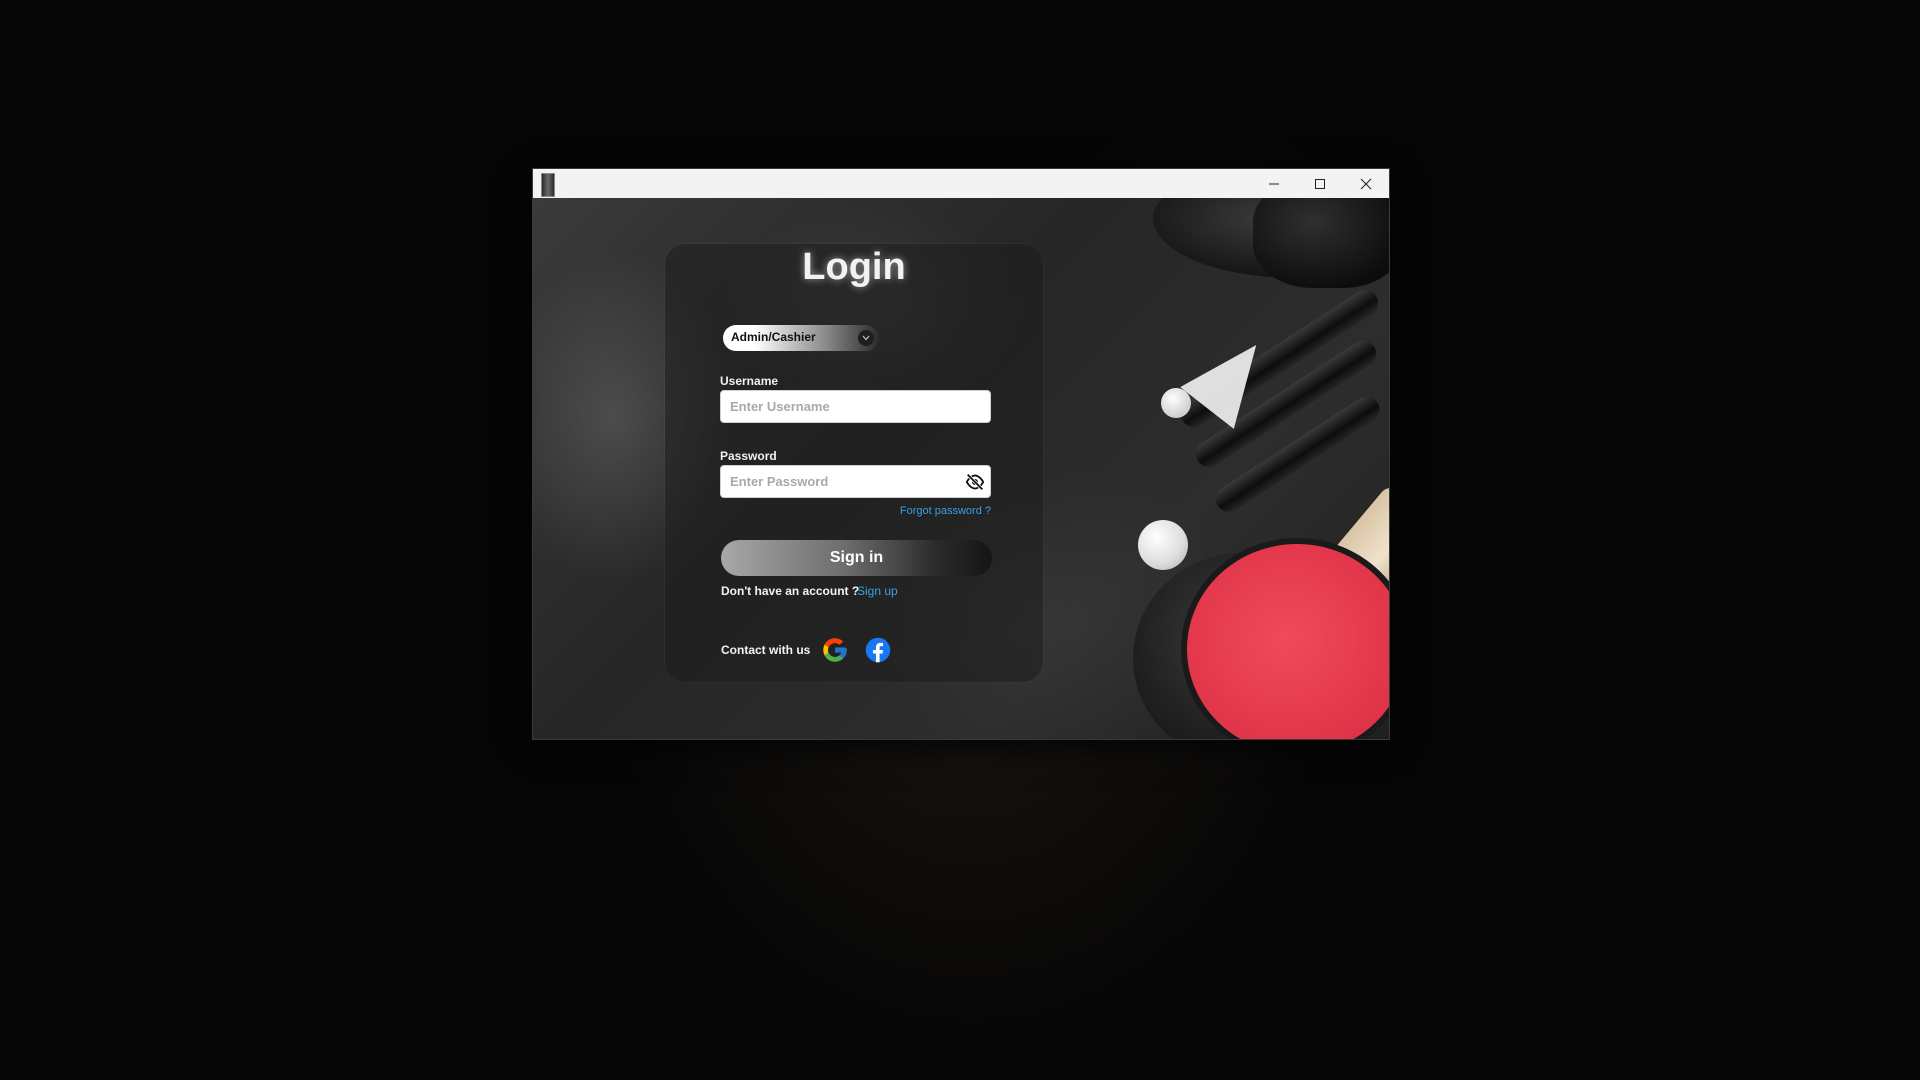 The height and width of the screenshot is (1080, 1920). Describe the element at coordinates (749, 381) in the screenshot. I see `username-label: Username` at that location.